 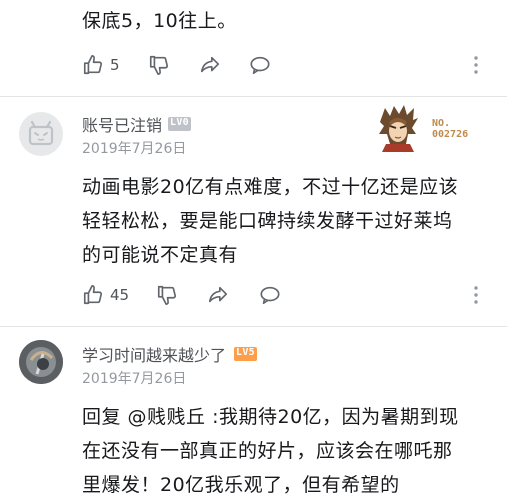 I want to click on like-count: 5, so click(x=115, y=65).